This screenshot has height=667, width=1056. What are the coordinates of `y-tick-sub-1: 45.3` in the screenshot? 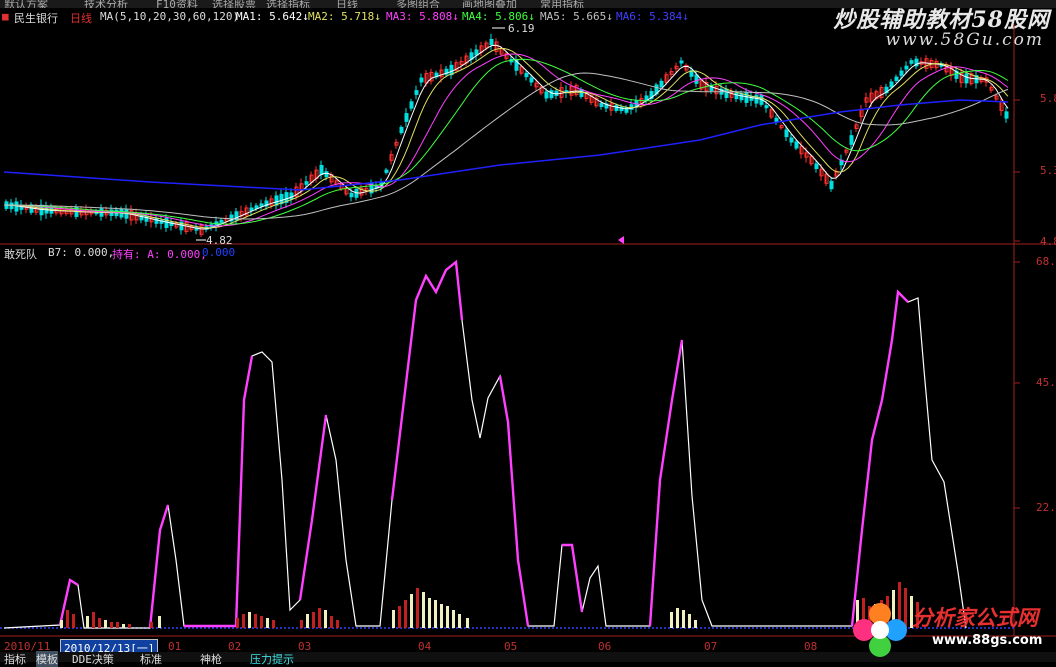 It's located at (1046, 382).